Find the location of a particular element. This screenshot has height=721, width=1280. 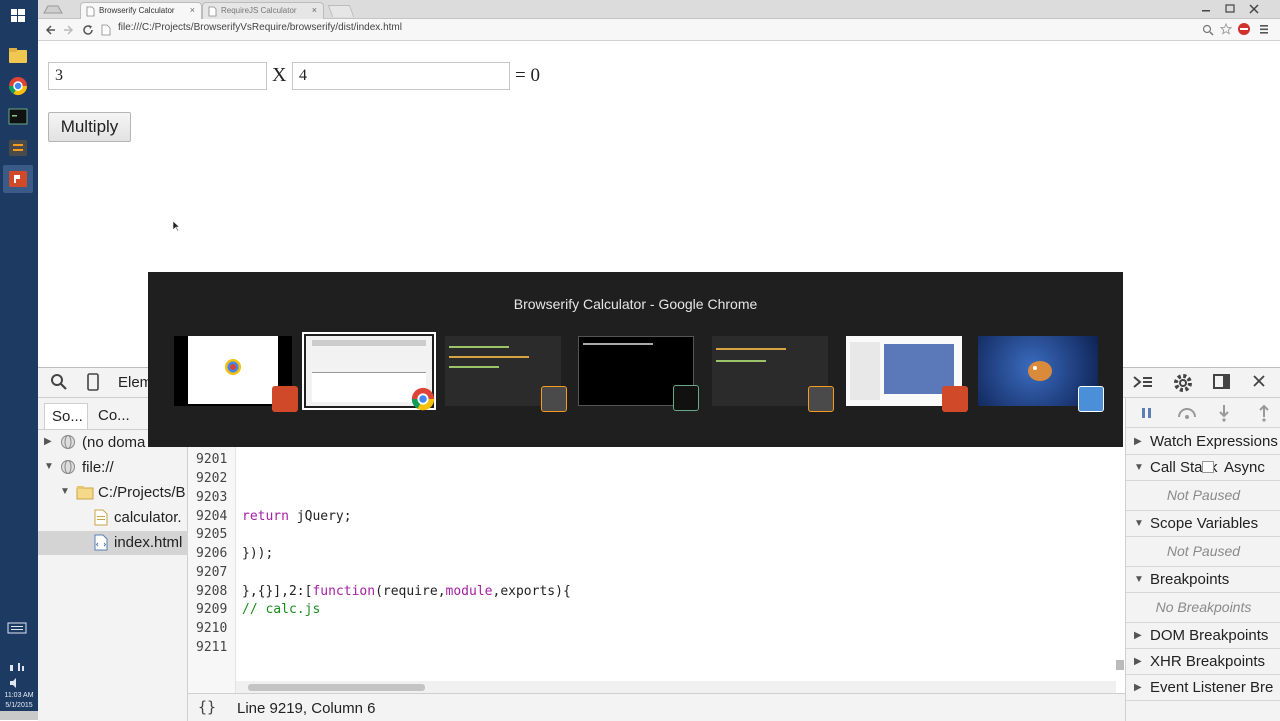

horizontal-scrollbar-thumb is located at coordinates (336, 687).